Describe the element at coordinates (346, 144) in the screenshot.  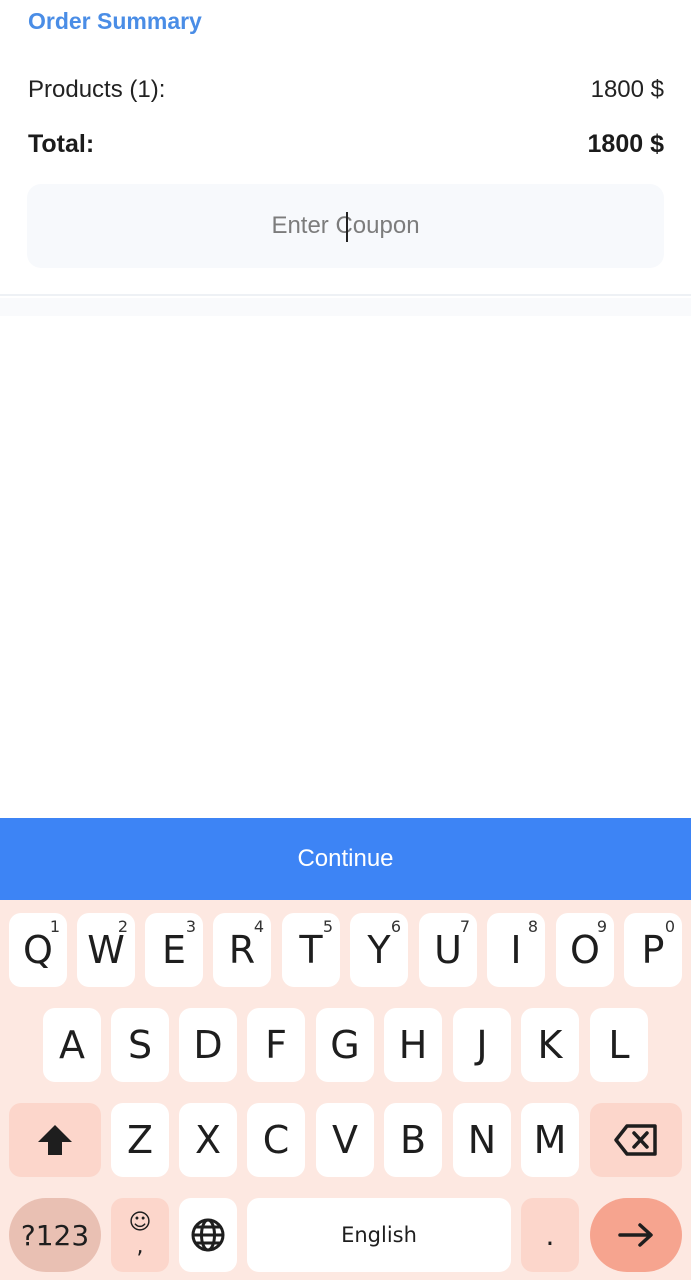
I see `total-row: Total: 1800 $` at that location.